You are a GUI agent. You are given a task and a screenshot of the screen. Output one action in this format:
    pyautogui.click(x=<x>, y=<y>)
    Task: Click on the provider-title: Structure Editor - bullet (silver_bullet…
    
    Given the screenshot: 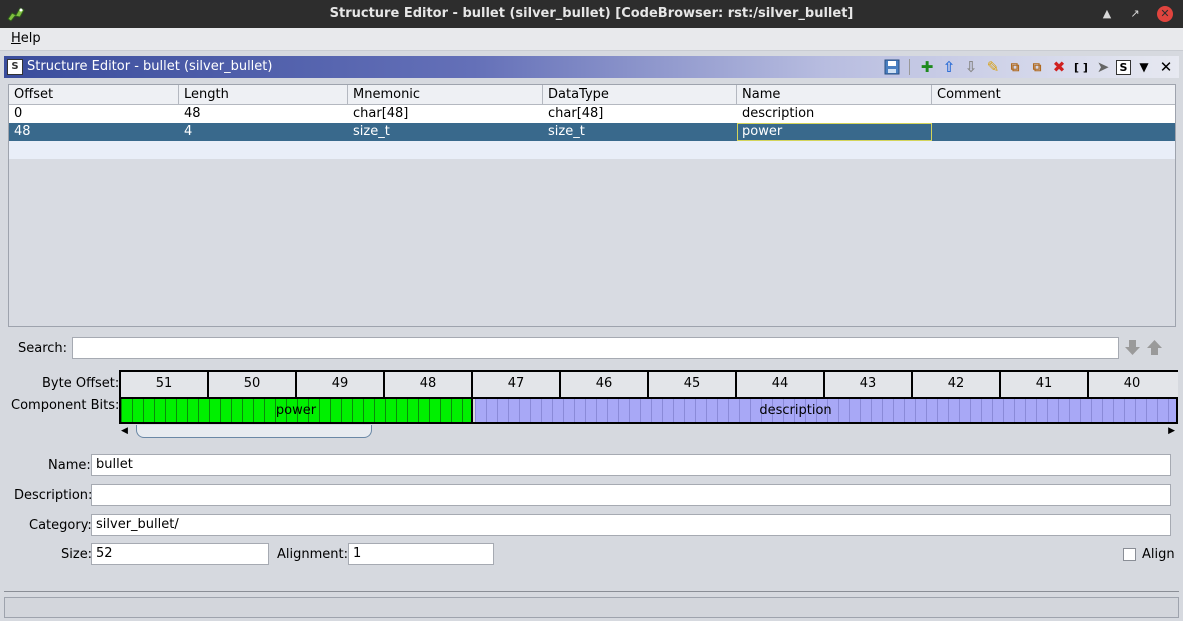 What is the action you would take?
    pyautogui.click(x=150, y=66)
    